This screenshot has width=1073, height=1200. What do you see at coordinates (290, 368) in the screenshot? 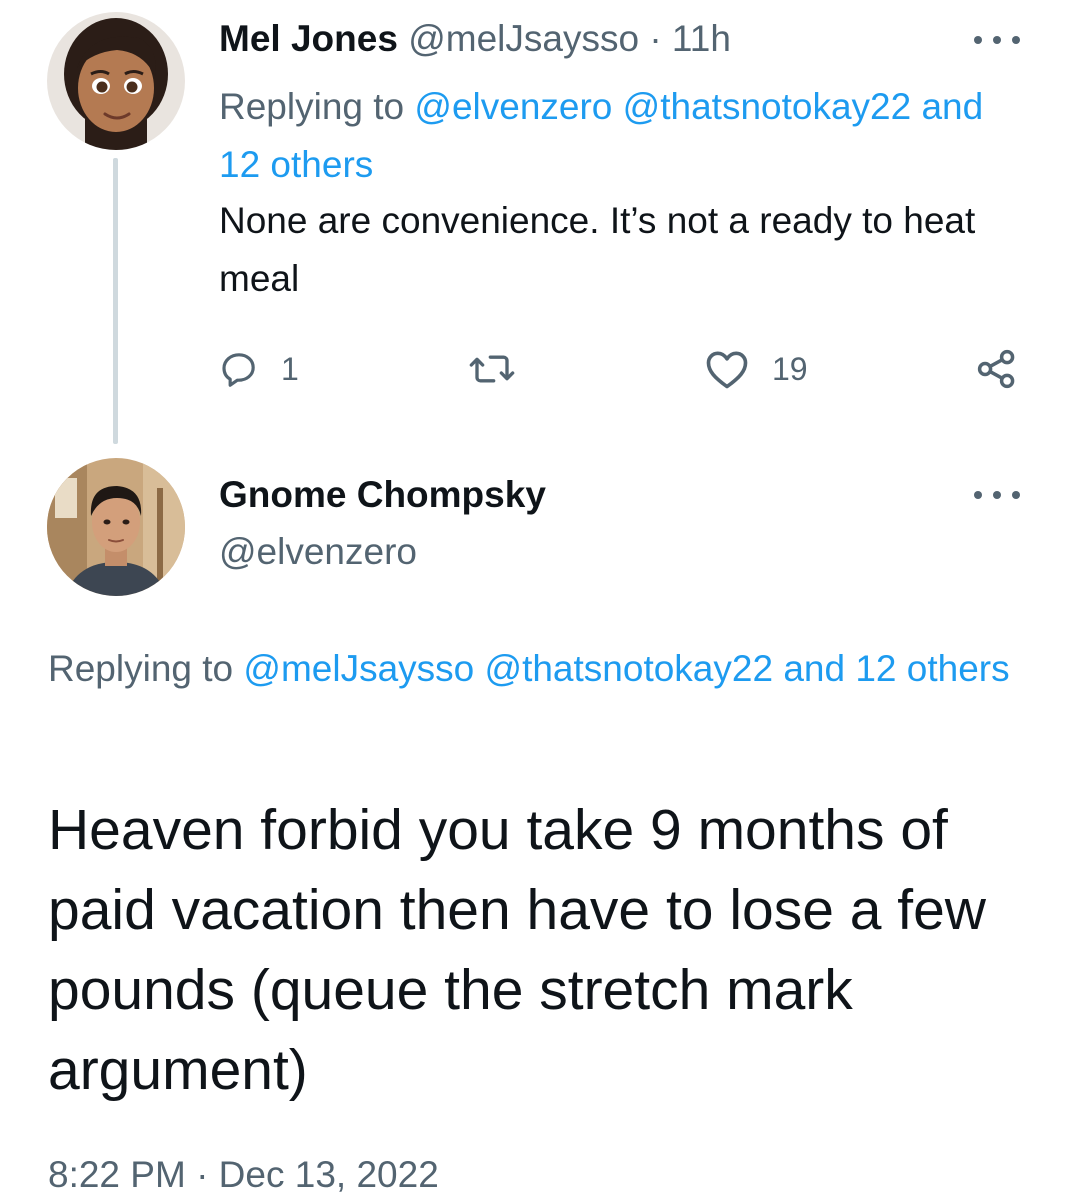
I see `reply-count: 1` at bounding box center [290, 368].